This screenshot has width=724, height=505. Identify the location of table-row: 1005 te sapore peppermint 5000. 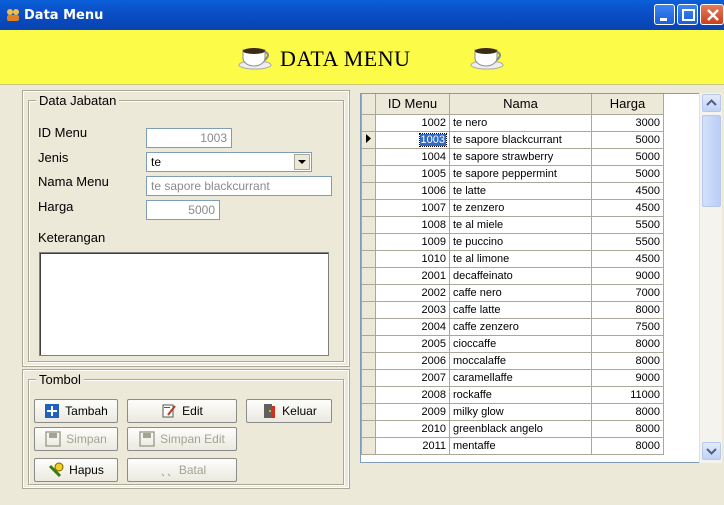
(512, 173).